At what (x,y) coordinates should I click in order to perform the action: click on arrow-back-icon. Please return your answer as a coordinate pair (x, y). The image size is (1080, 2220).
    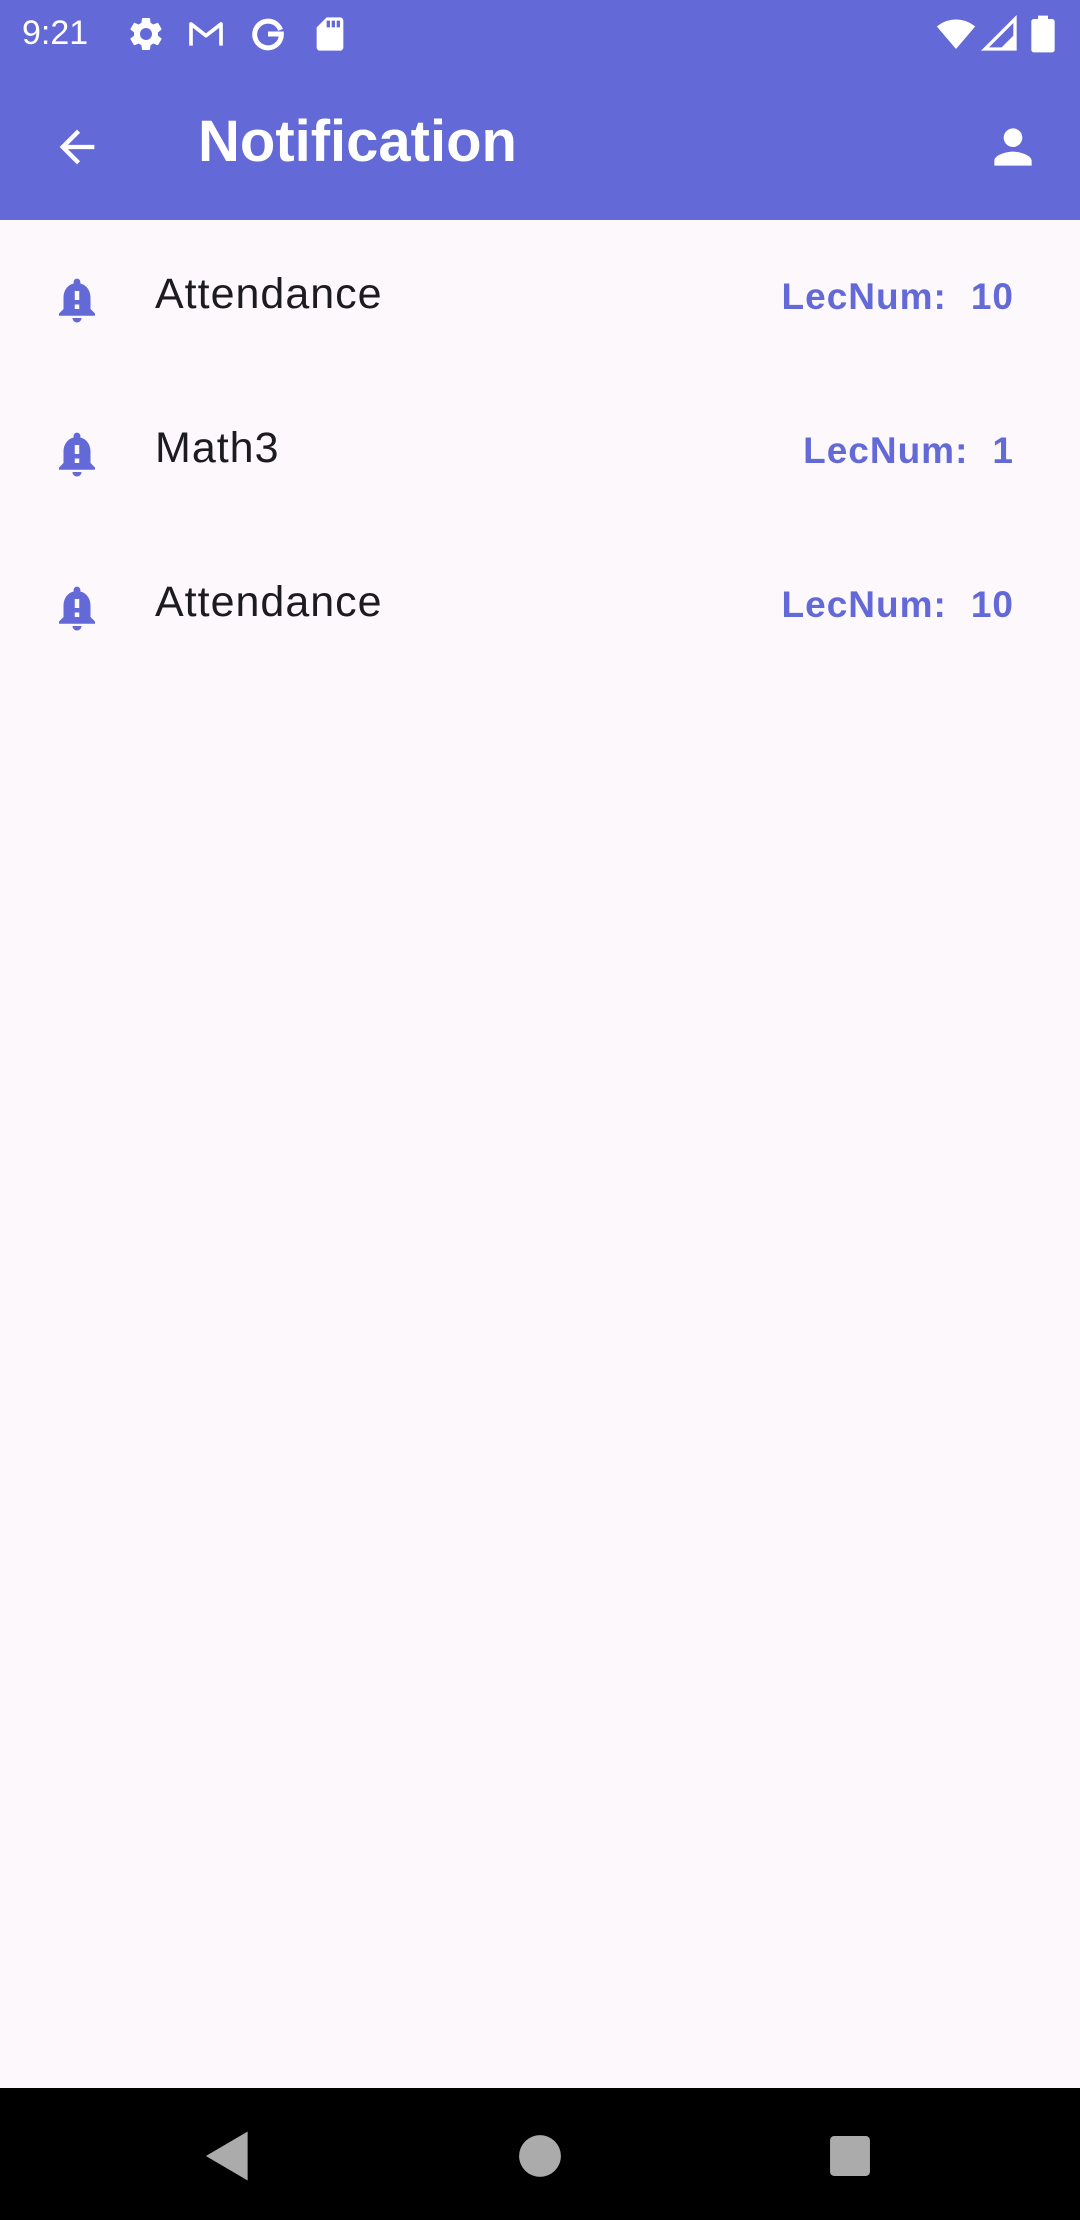
    Looking at the image, I should click on (77, 147).